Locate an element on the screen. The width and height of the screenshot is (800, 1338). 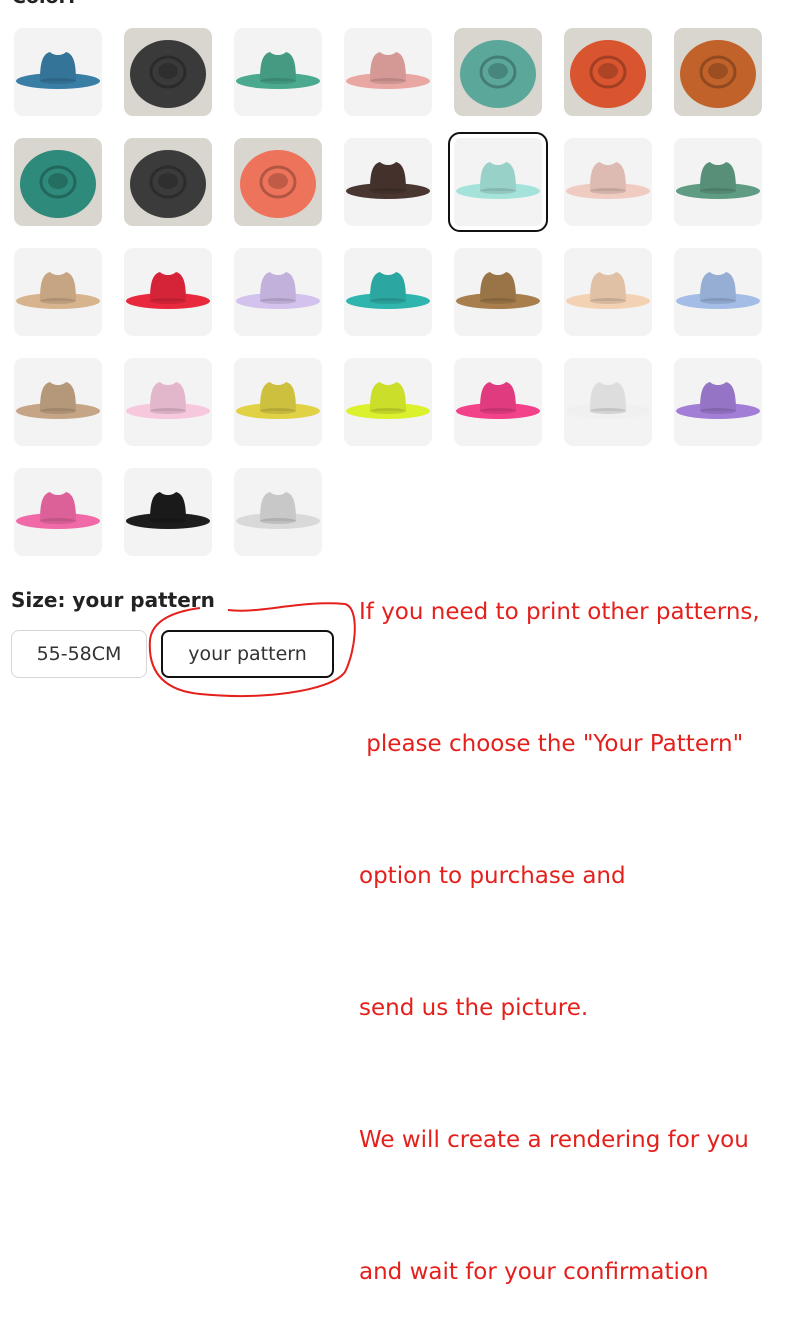
color-swatch-orange-photo is located at coordinates (608, 72).